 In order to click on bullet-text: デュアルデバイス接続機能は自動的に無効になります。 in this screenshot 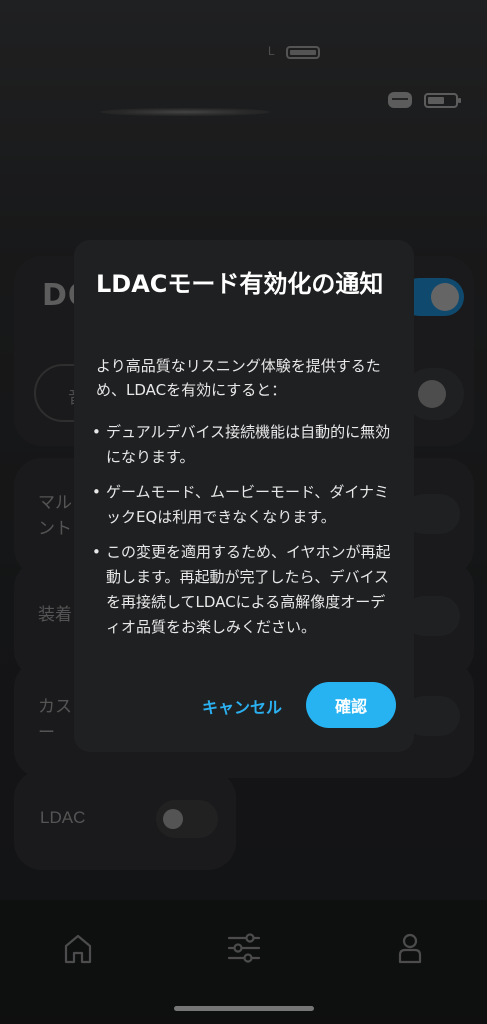, I will do `click(248, 444)`.